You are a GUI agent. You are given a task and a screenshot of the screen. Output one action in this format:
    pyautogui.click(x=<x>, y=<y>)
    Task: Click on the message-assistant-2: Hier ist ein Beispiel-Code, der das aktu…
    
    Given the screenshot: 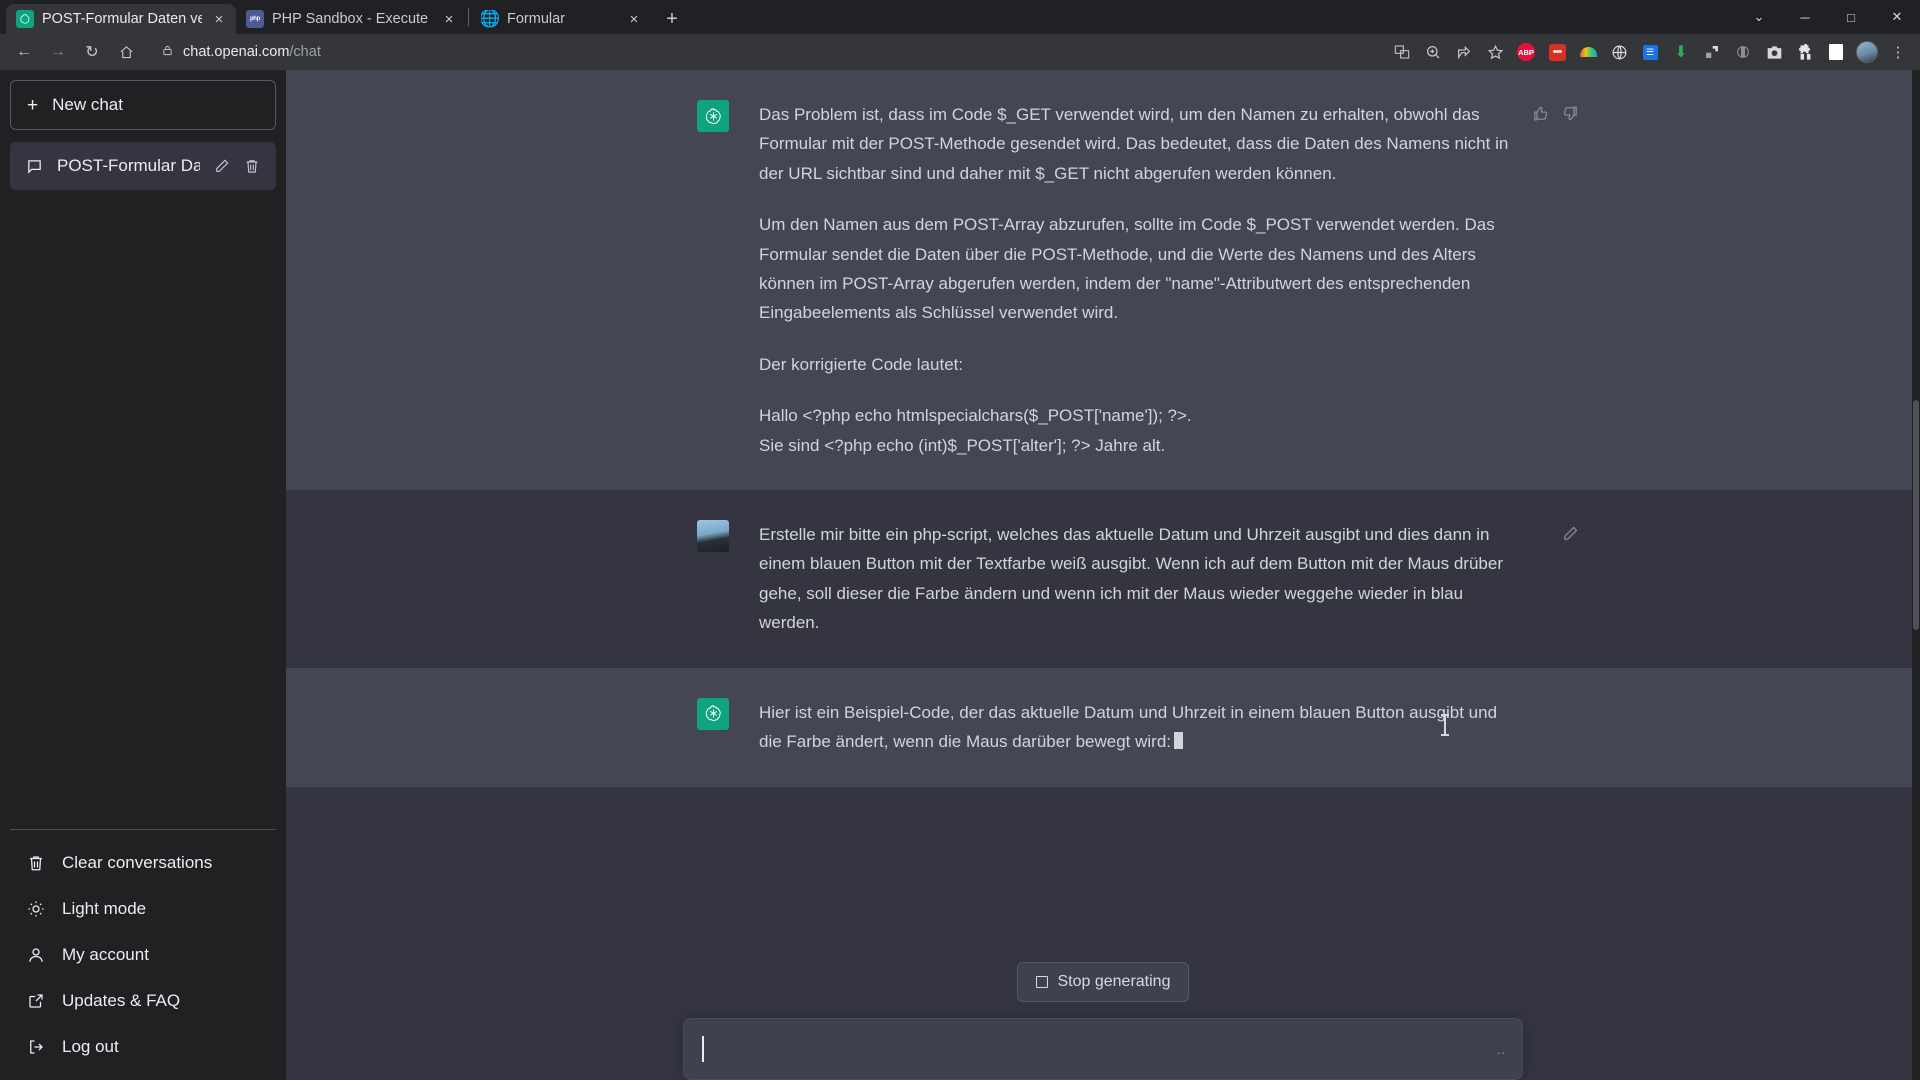 What is the action you would take?
    pyautogui.click(x=1103, y=727)
    